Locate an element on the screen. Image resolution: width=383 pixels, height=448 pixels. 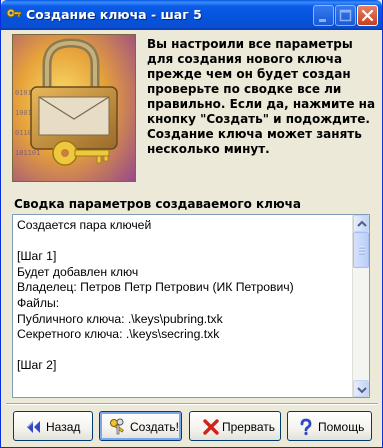
double-left-arrow-icon is located at coordinates (33, 427).